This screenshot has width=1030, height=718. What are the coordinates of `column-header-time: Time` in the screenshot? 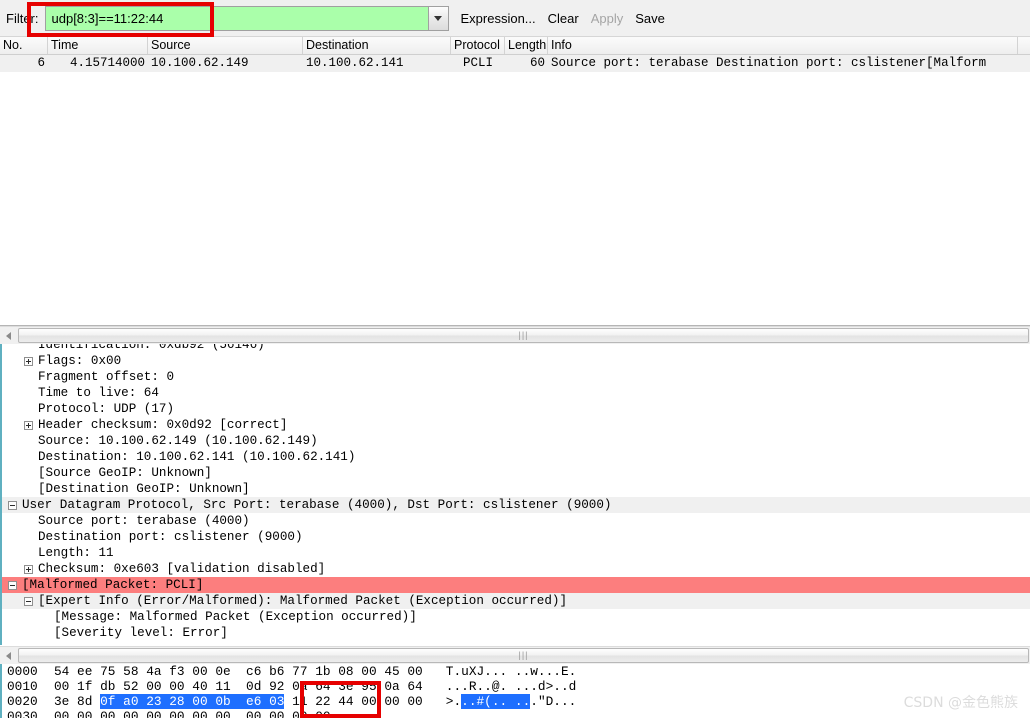 It's located at (98, 45).